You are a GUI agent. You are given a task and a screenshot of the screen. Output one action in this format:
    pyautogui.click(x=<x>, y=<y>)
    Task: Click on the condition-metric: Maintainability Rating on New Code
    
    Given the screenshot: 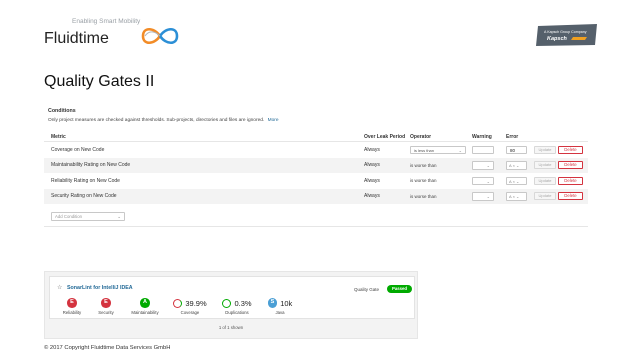 What is the action you would take?
    pyautogui.click(x=91, y=165)
    